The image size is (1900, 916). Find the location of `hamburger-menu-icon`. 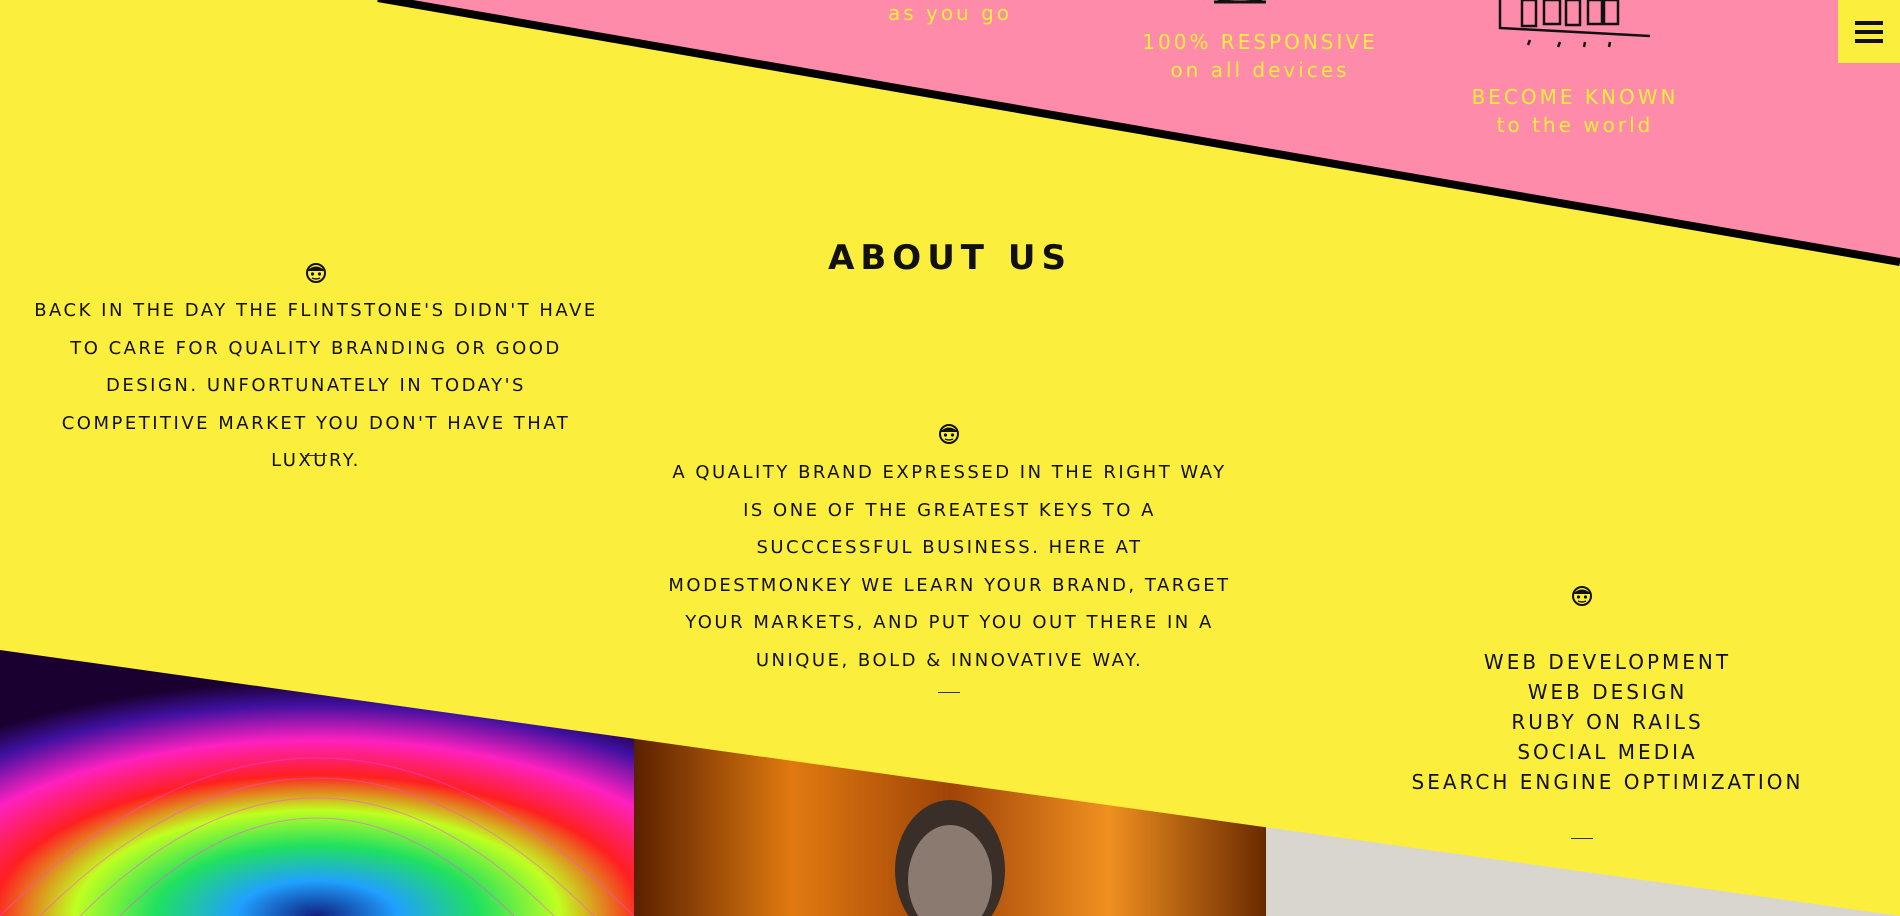

hamburger-menu-icon is located at coordinates (1869, 31).